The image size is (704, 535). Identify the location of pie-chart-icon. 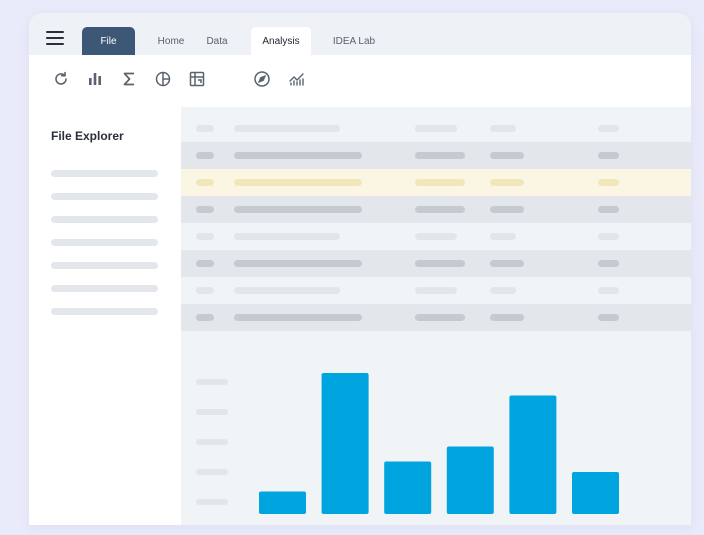
(163, 79).